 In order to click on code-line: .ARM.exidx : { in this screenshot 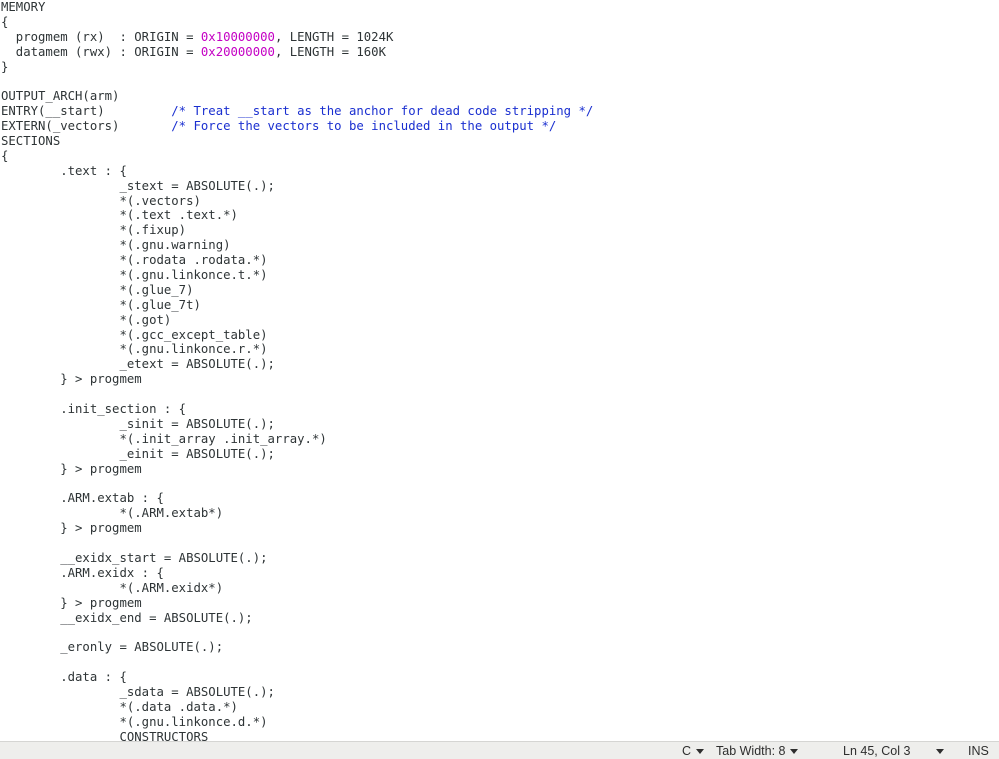, I will do `click(297, 573)`.